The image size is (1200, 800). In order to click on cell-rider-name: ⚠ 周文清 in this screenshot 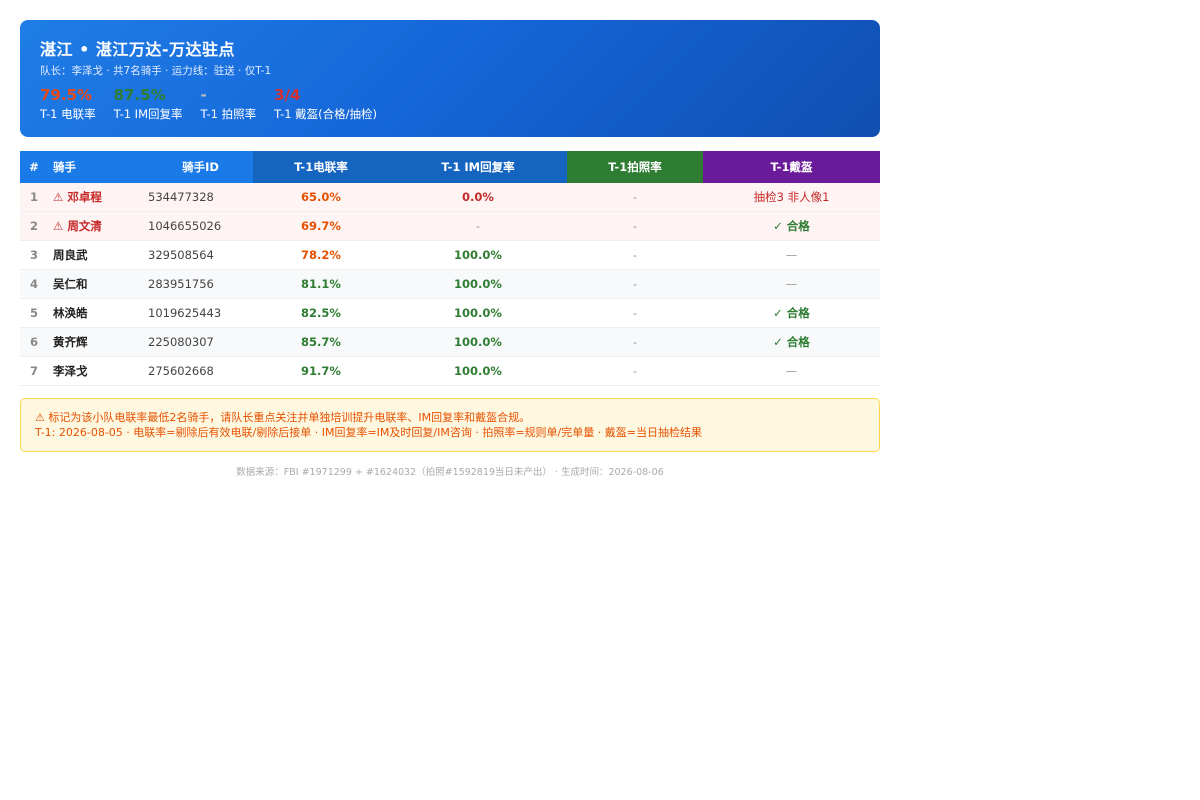, I will do `click(98, 226)`.